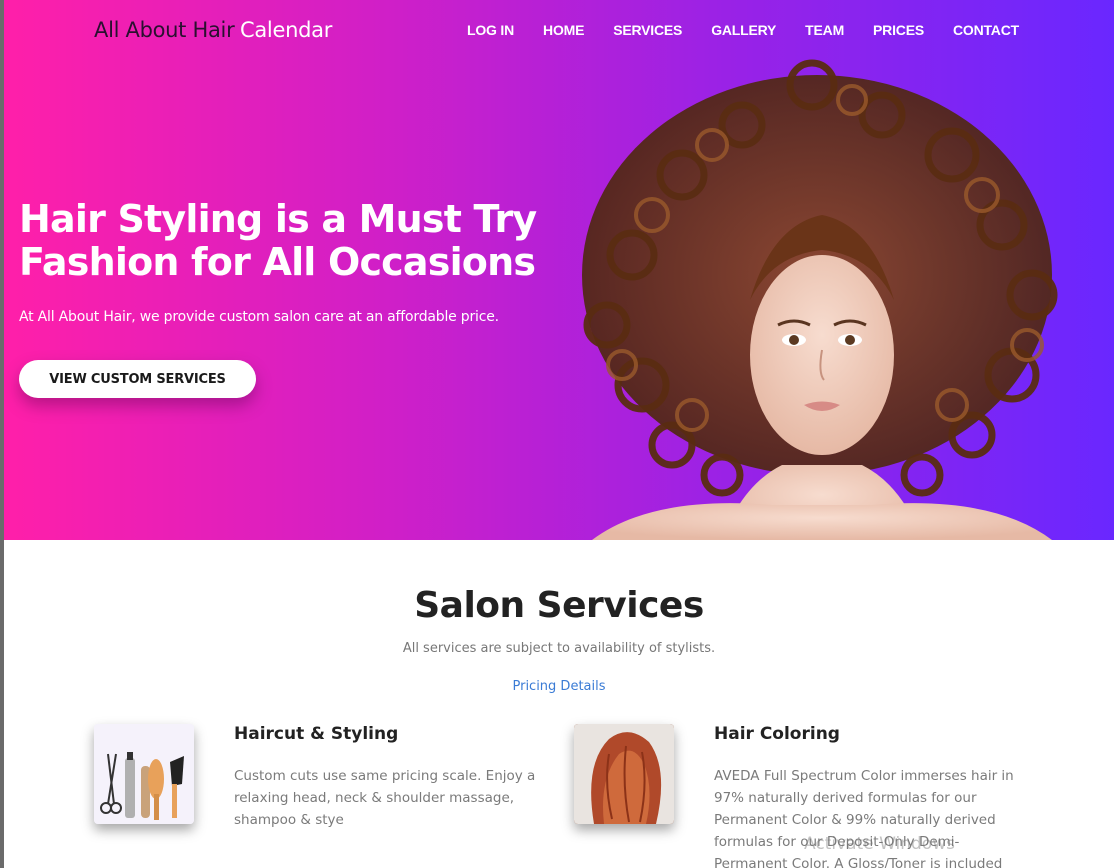 This screenshot has width=1114, height=868. Describe the element at coordinates (777, 734) in the screenshot. I see `service-title-coloring: Hair Coloring` at that location.